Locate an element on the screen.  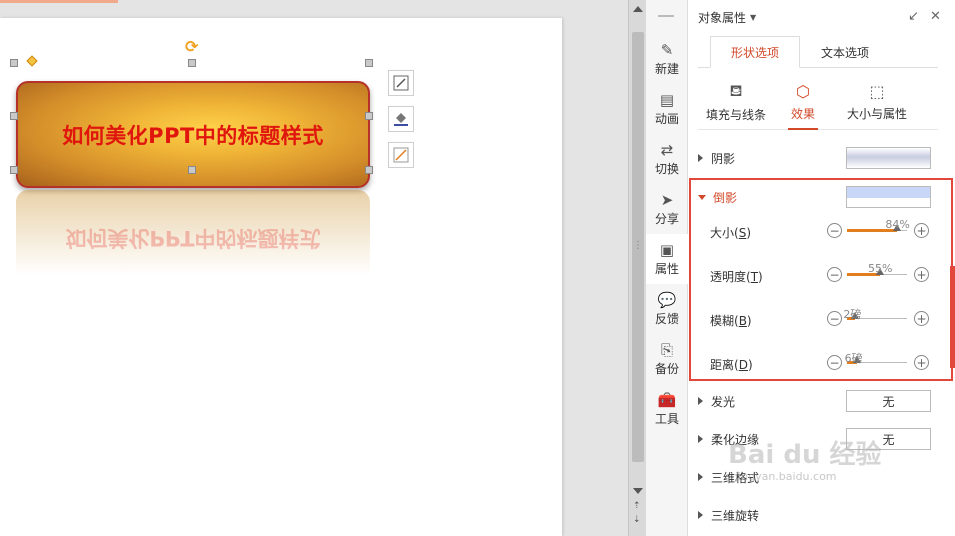
rail-item-label: 备份 is located at coordinates (666, 368).